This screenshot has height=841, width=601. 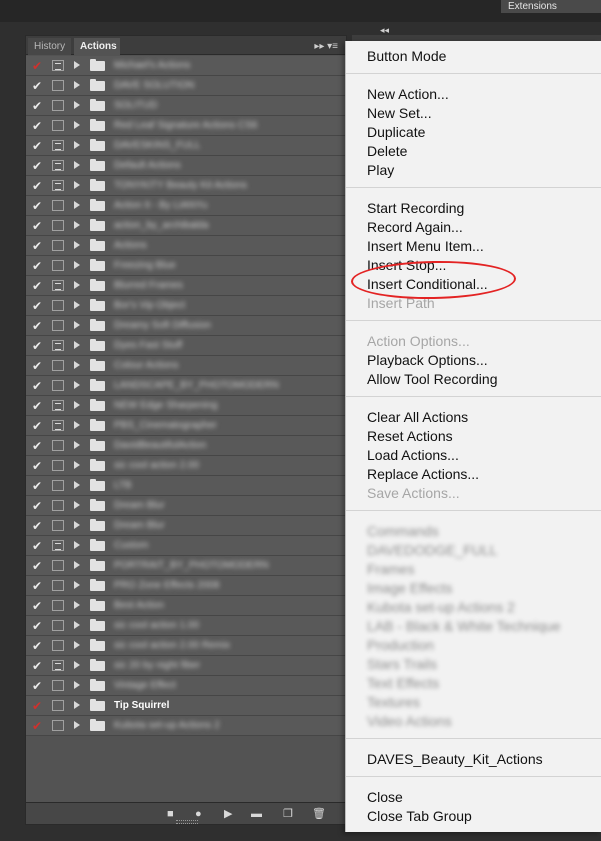 What do you see at coordinates (403, 531) in the screenshot?
I see `menu-set-item: Commands` at bounding box center [403, 531].